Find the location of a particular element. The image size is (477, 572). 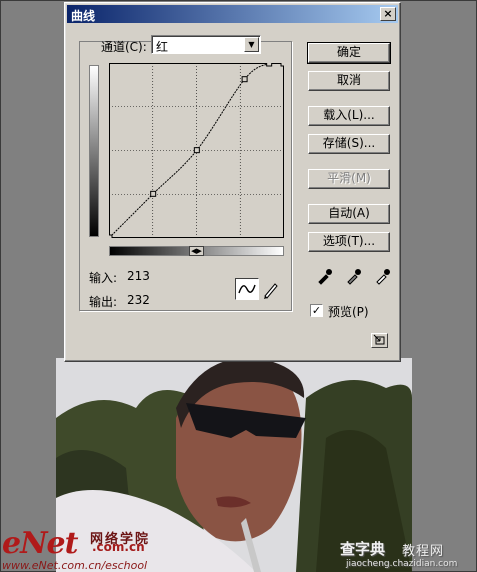

channel-label: 通道(C): is located at coordinates (124, 47).